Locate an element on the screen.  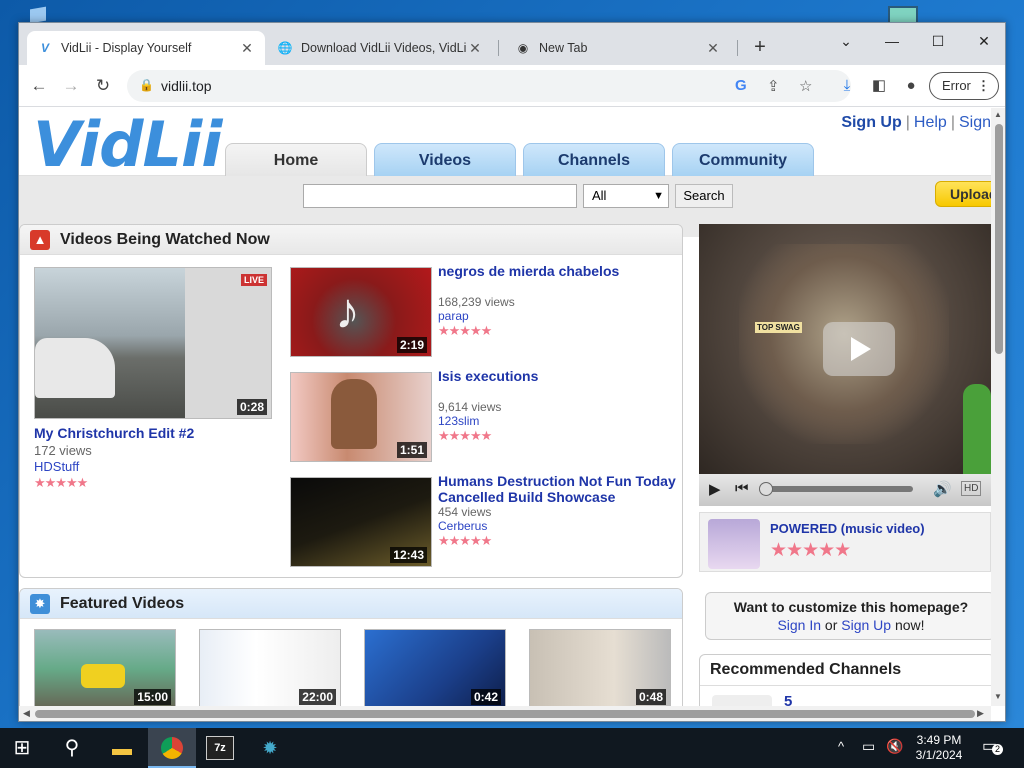
menu-kebab-icon: ⋮ is located at coordinates (983, 86).